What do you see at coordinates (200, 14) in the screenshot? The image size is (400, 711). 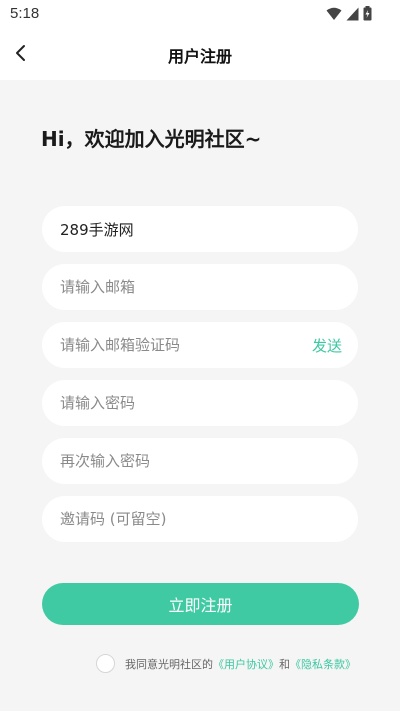 I see `status-bar: 5:18` at bounding box center [200, 14].